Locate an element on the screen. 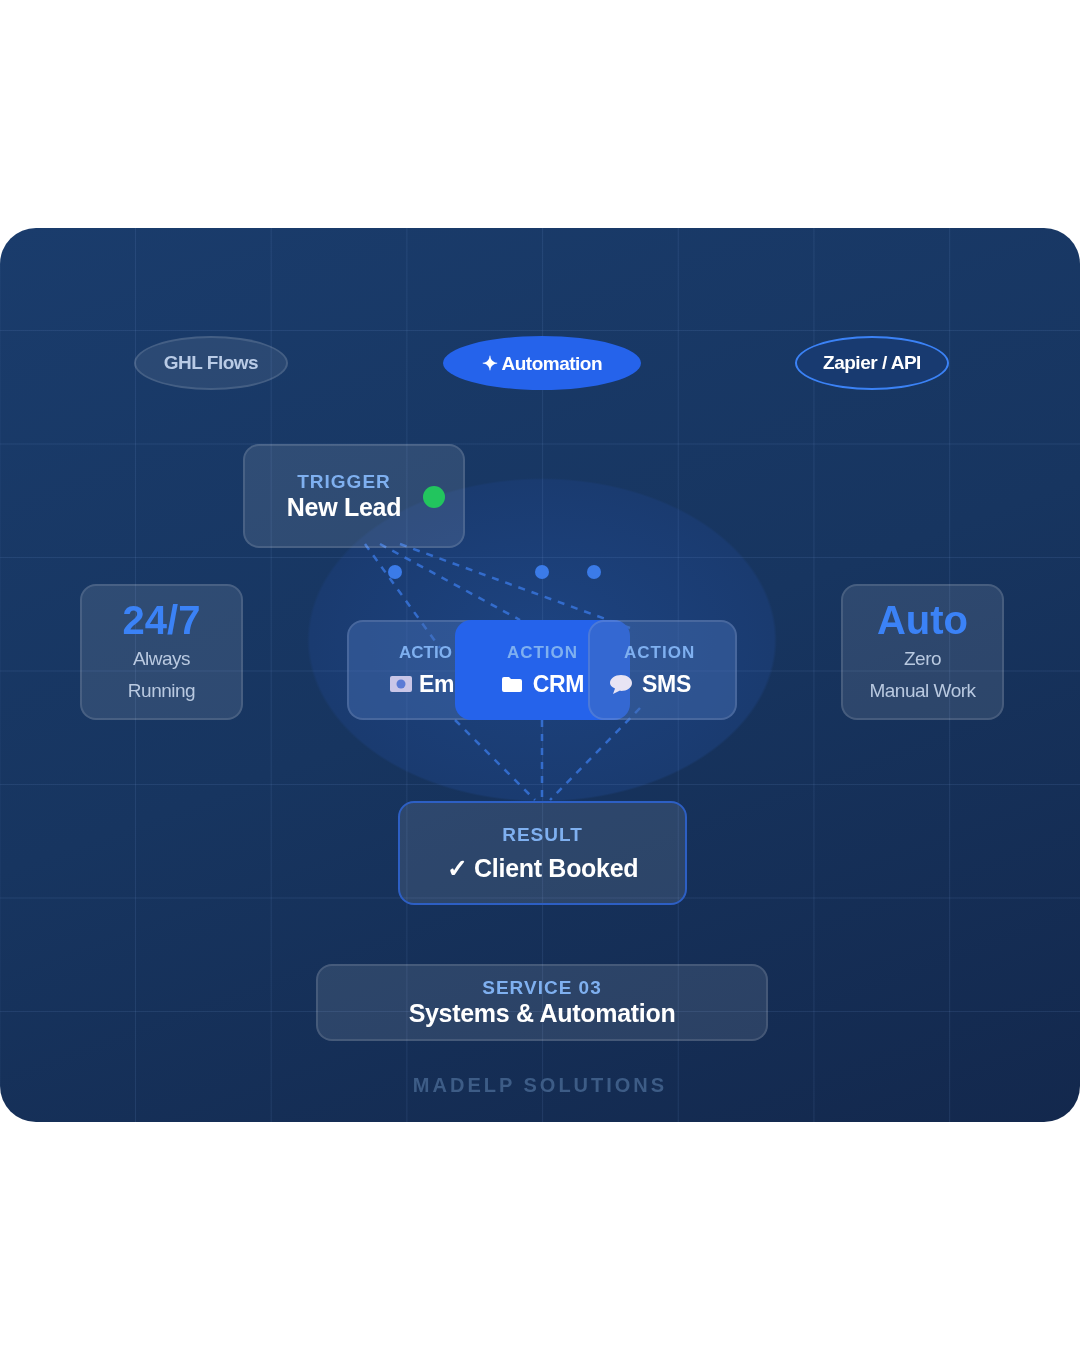  tag-pill: Zapier / API is located at coordinates (872, 363).